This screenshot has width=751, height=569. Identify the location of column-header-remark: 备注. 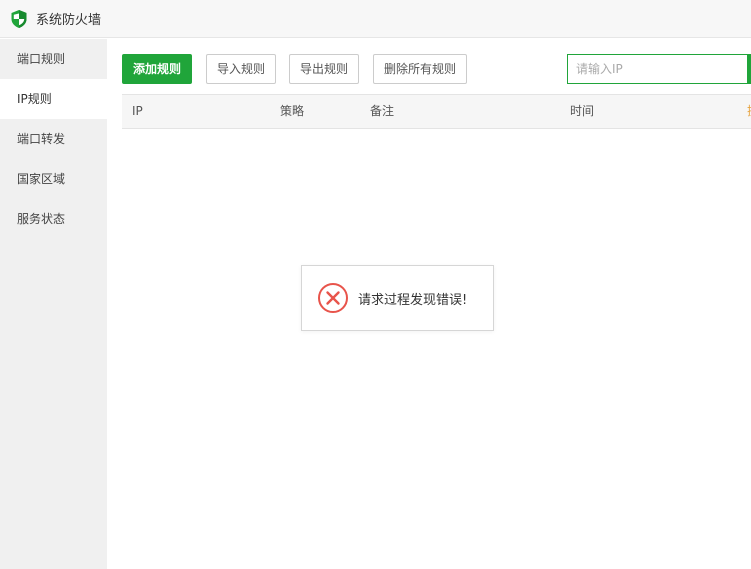
(382, 111).